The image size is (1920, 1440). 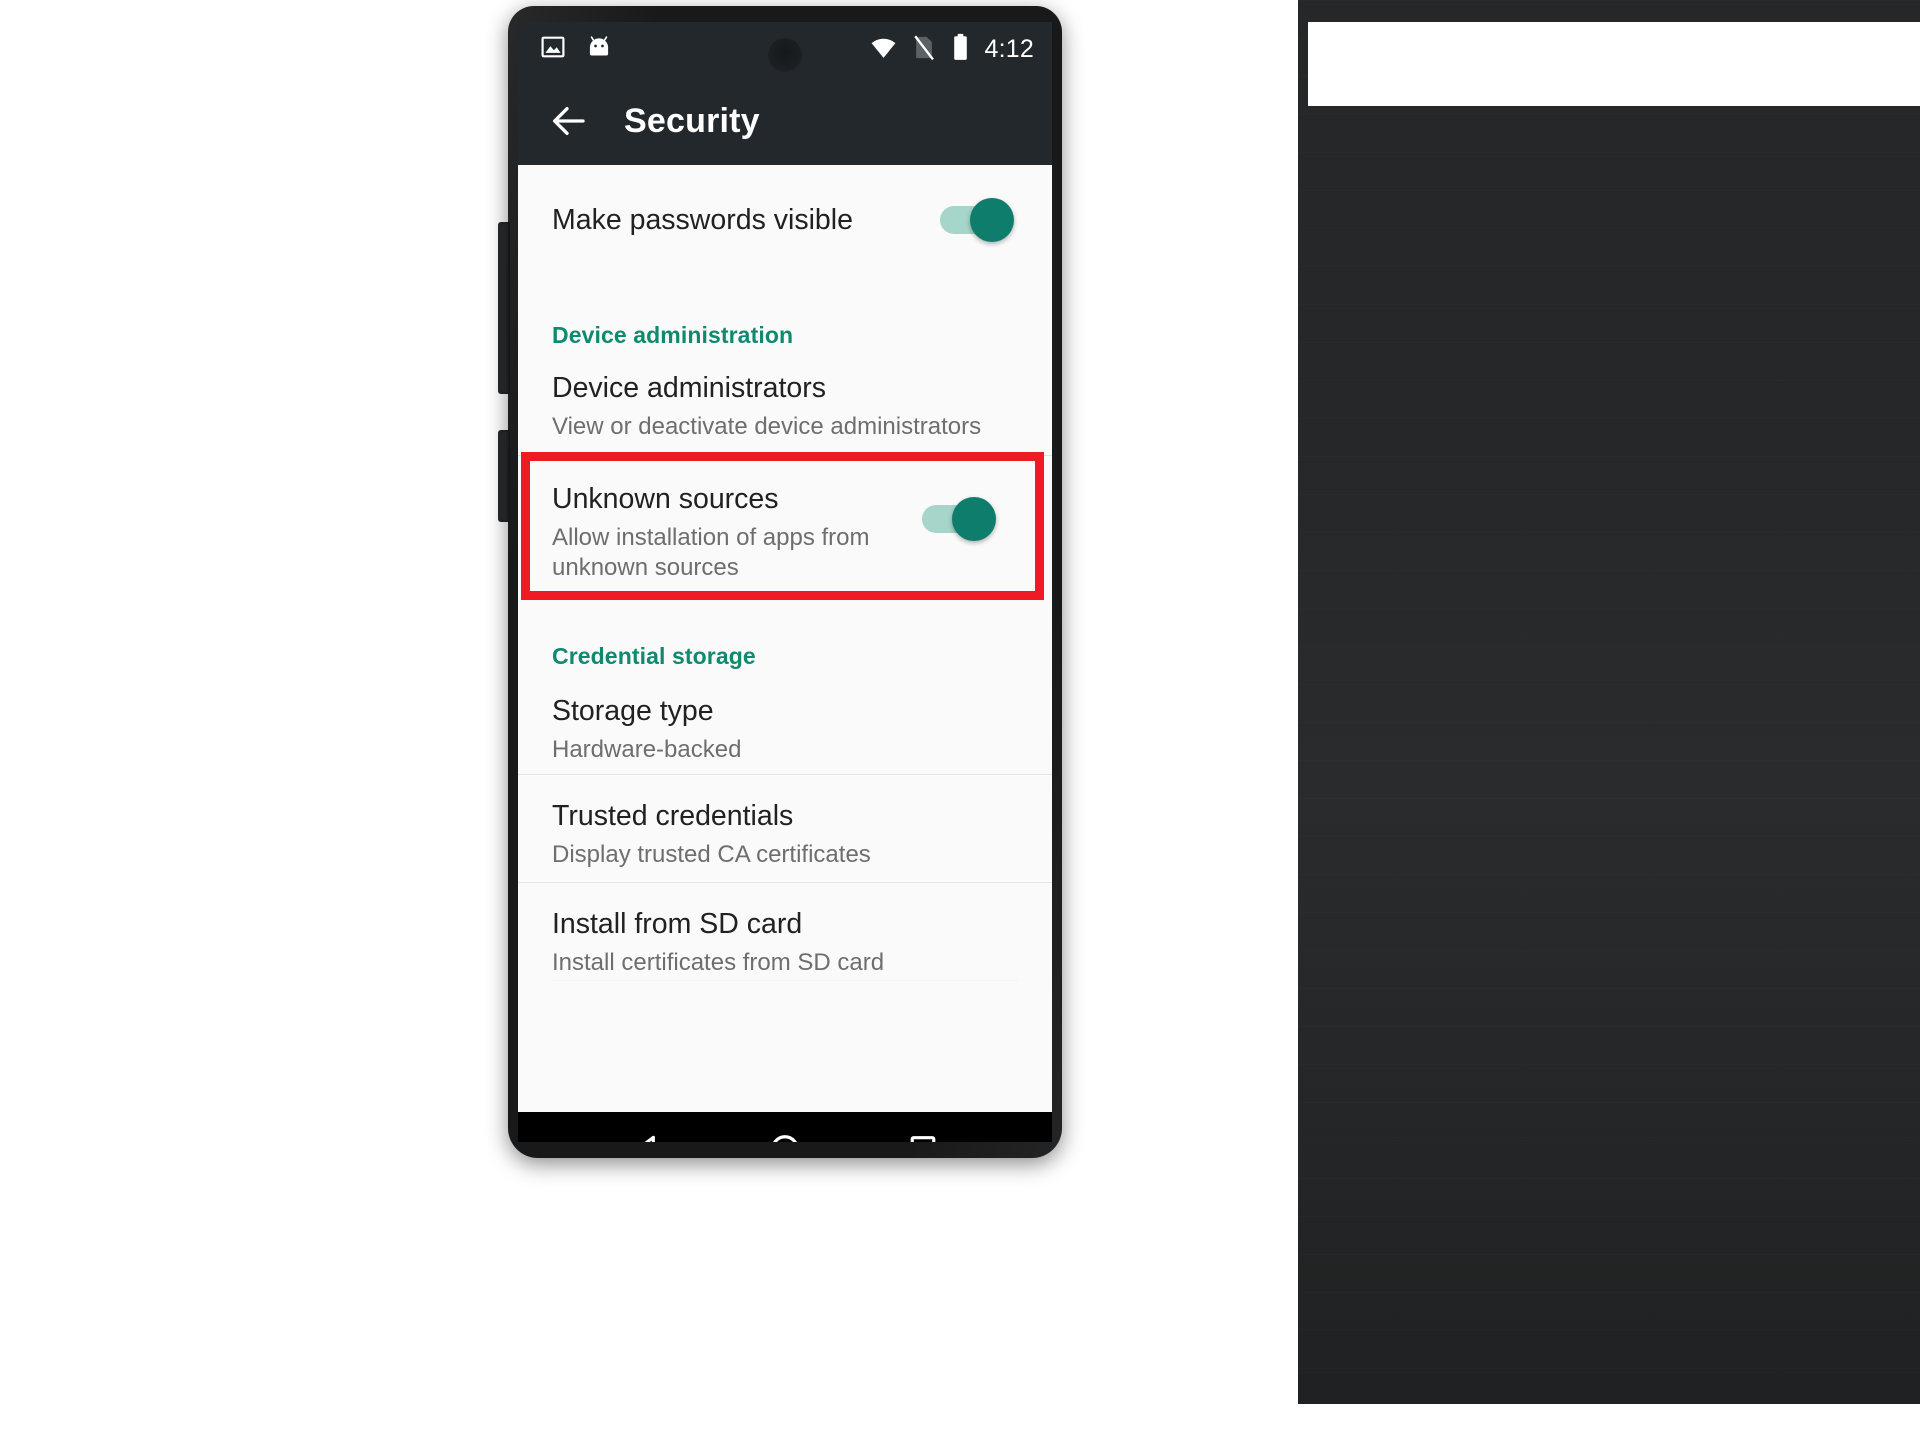 What do you see at coordinates (692, 120) in the screenshot?
I see `page-title: Security` at bounding box center [692, 120].